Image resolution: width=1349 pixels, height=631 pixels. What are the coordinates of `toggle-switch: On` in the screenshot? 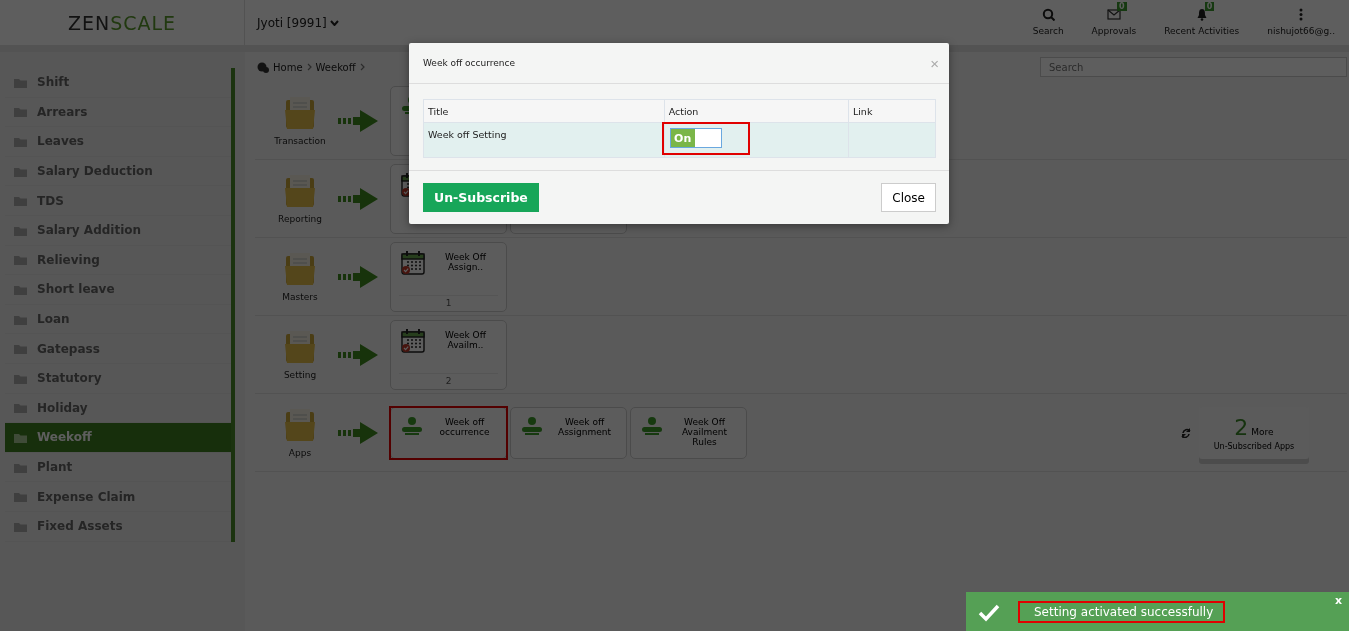 It's located at (695, 138).